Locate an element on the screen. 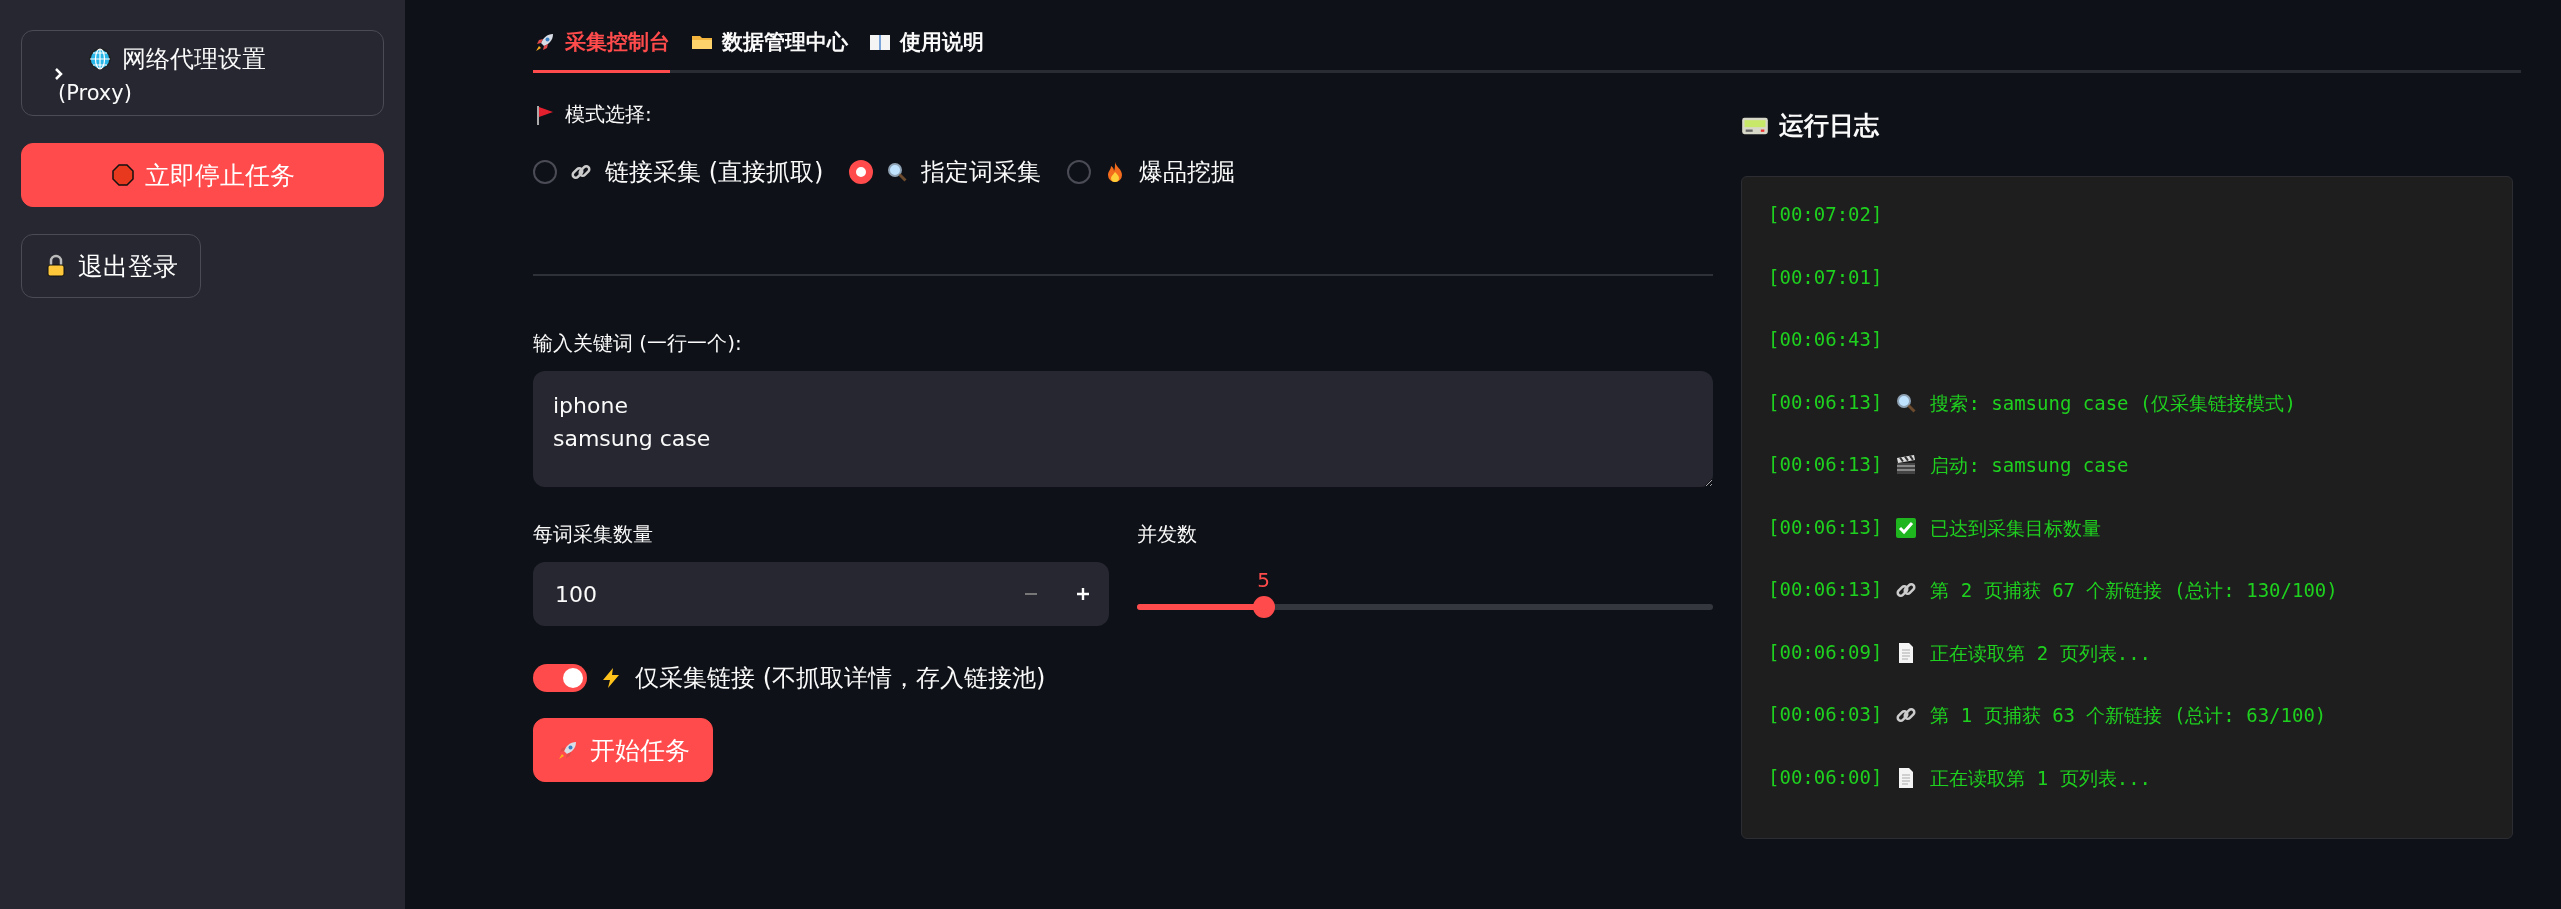  toggle-label: 仅采集链接 (不抓取详情，存入链接池) is located at coordinates (840, 678).